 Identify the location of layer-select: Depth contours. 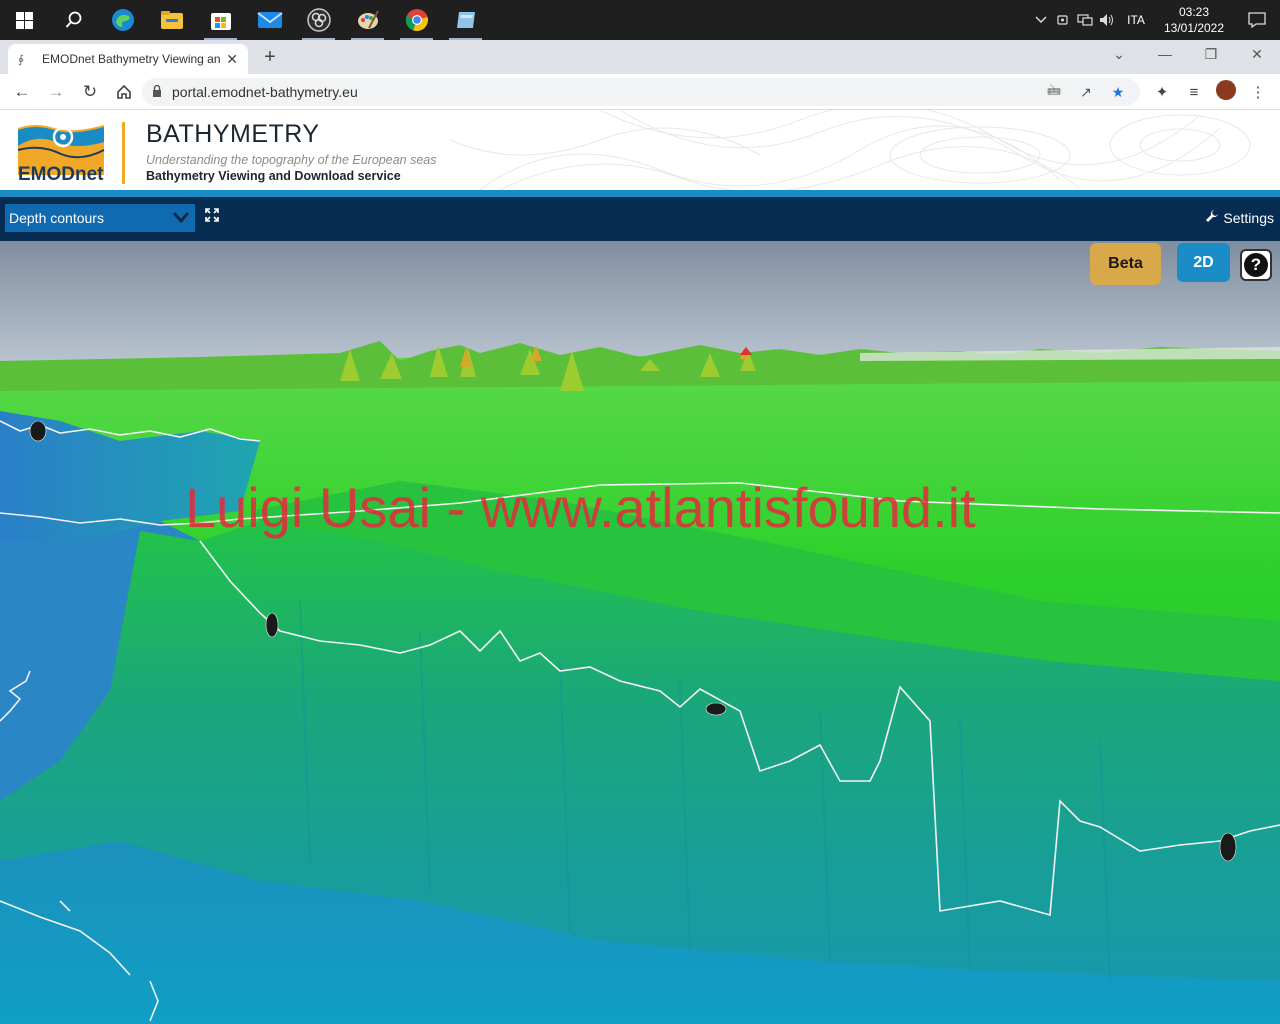
(100, 218).